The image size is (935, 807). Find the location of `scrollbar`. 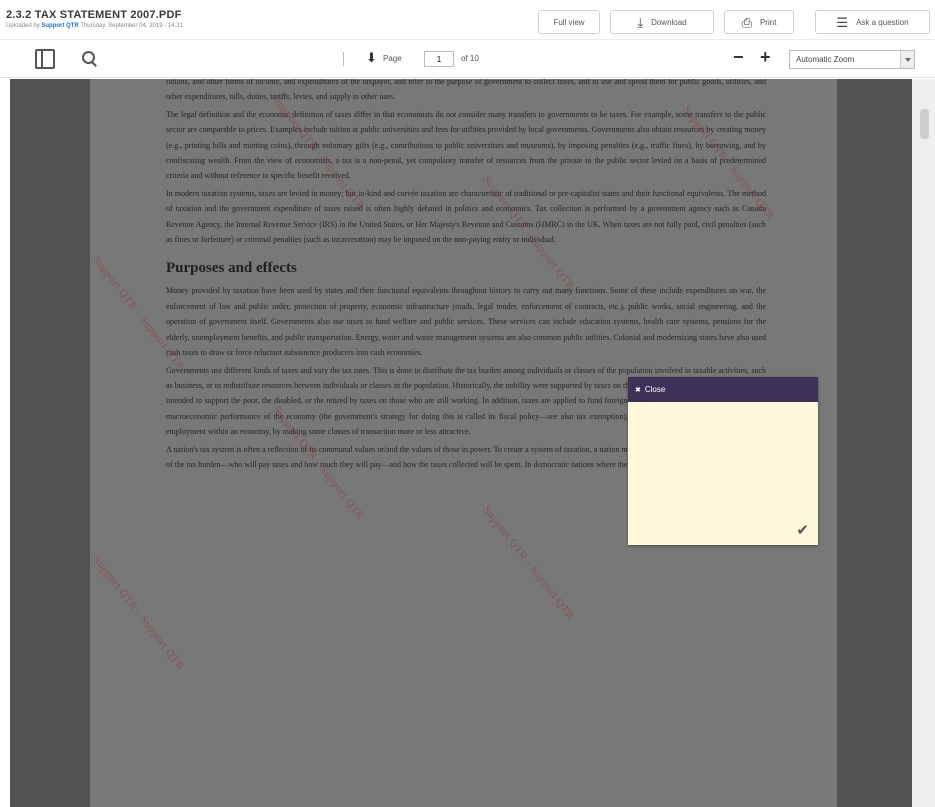

scrollbar is located at coordinates (923, 443).